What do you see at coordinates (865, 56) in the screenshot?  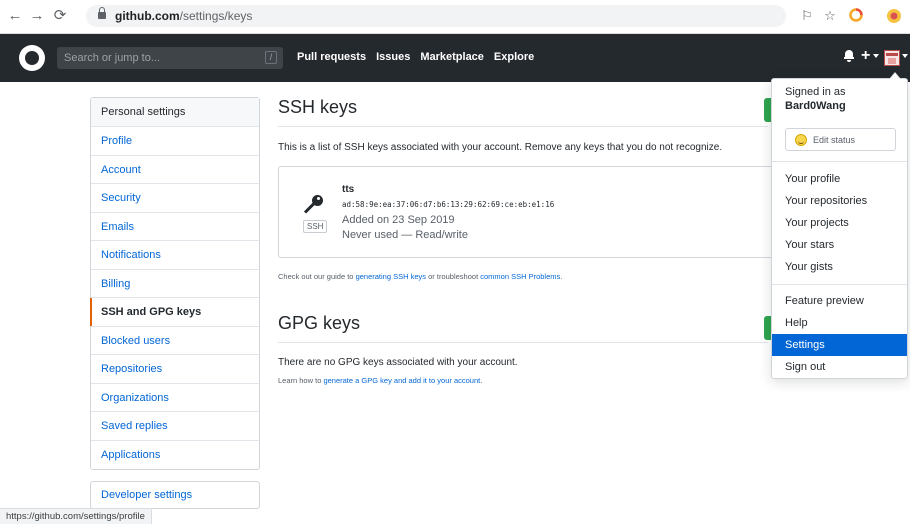 I see `plus-icon: +` at bounding box center [865, 56].